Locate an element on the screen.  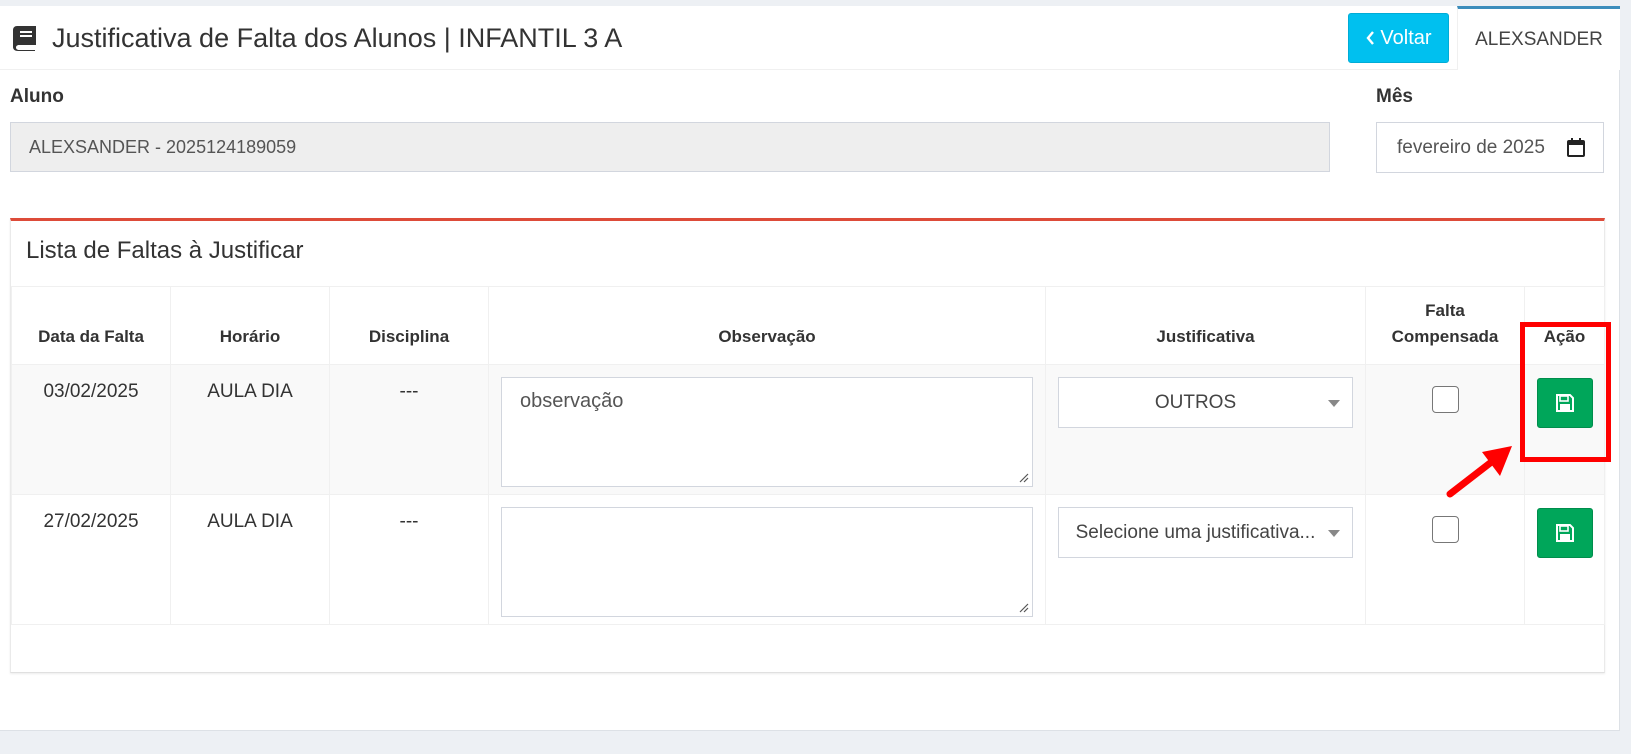
col-falta-compensada-label: Falta Compensada is located at coordinates (1445, 323).